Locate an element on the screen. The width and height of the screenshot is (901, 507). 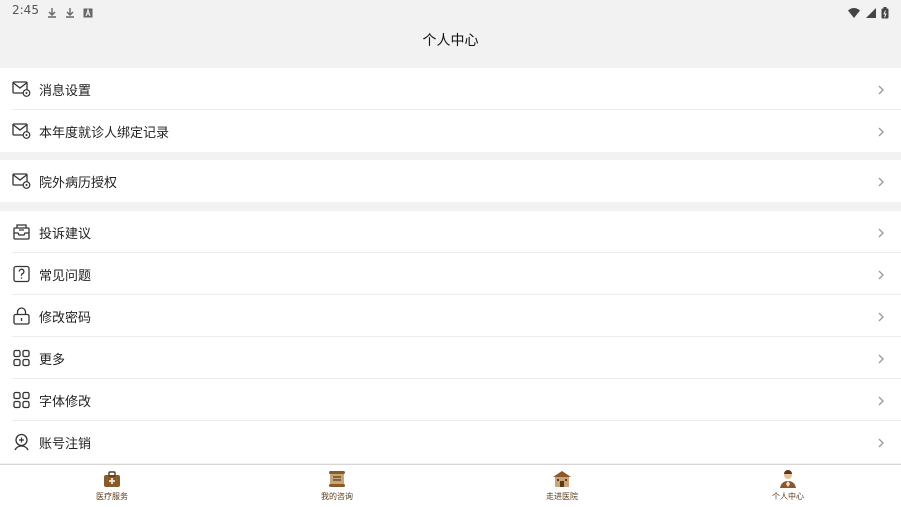
menu-item-label: 院外病历授权 is located at coordinates (78, 183).